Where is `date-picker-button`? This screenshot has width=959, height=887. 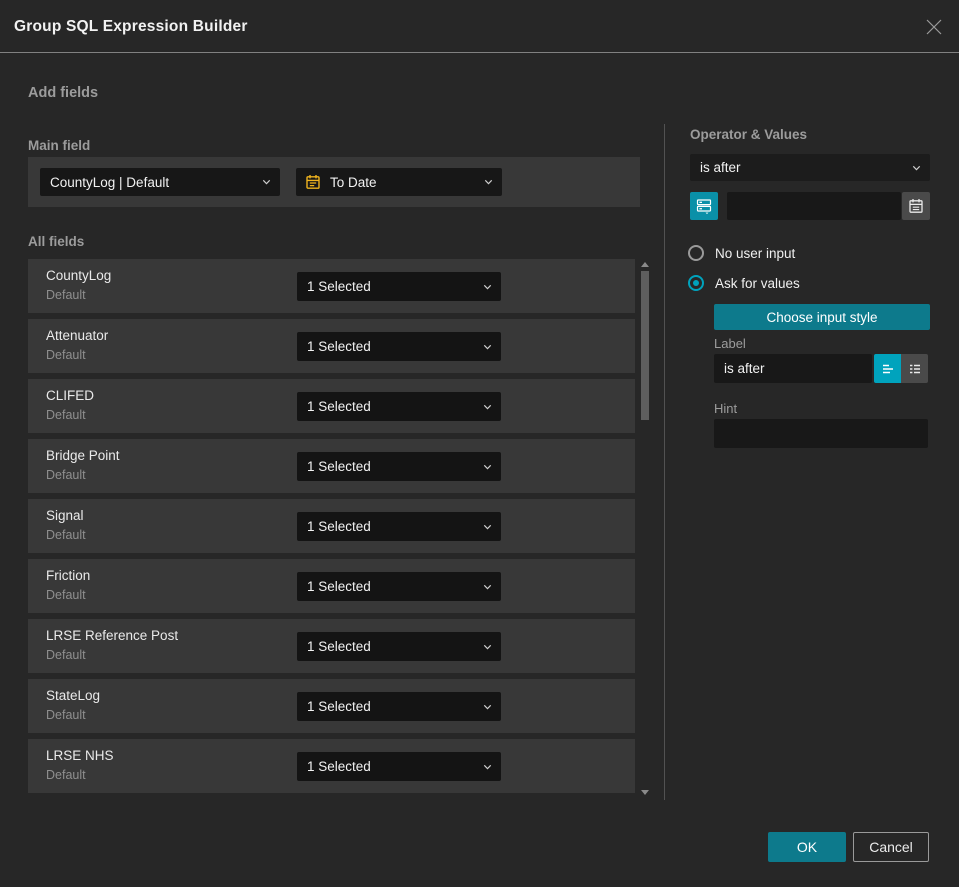 date-picker-button is located at coordinates (916, 206).